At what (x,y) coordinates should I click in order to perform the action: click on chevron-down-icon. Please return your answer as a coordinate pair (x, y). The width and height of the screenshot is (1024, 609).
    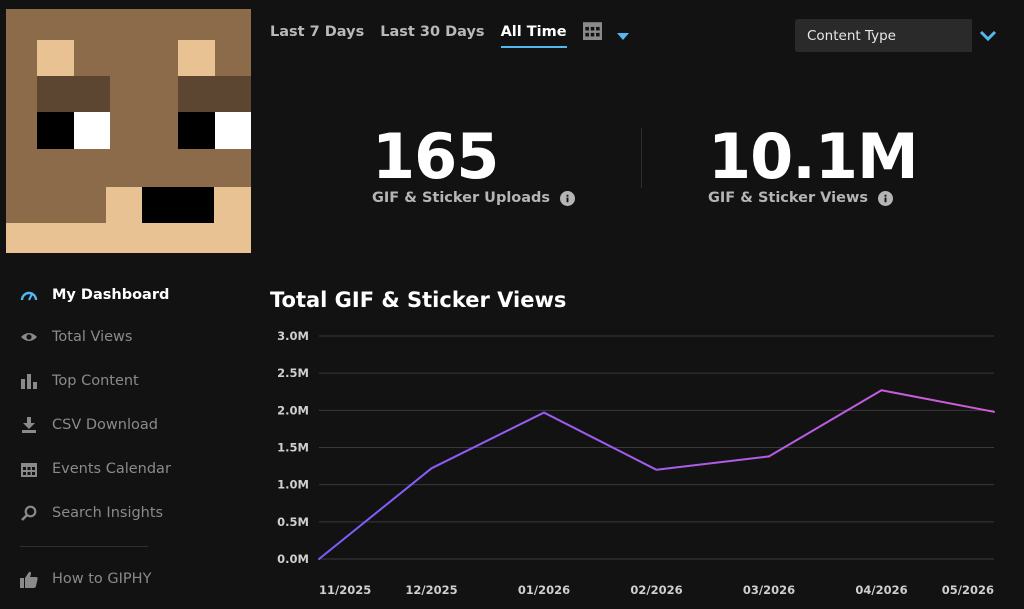
    Looking at the image, I should click on (988, 35).